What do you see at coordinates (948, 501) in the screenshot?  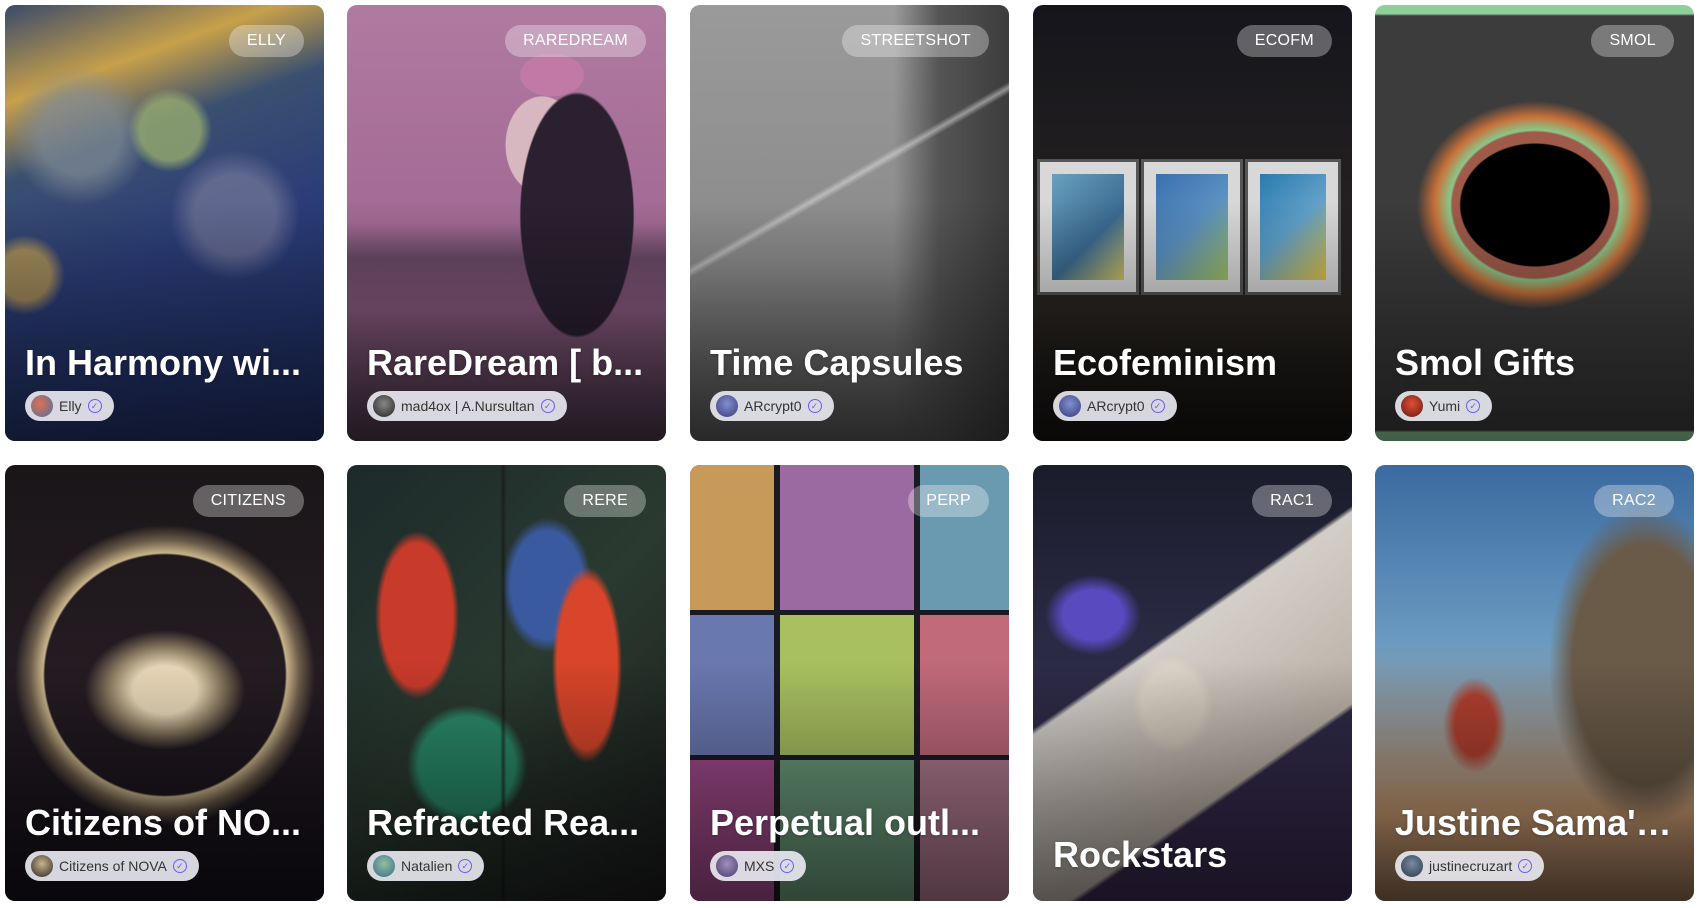 I see `collection-symbol-badge: PERP` at bounding box center [948, 501].